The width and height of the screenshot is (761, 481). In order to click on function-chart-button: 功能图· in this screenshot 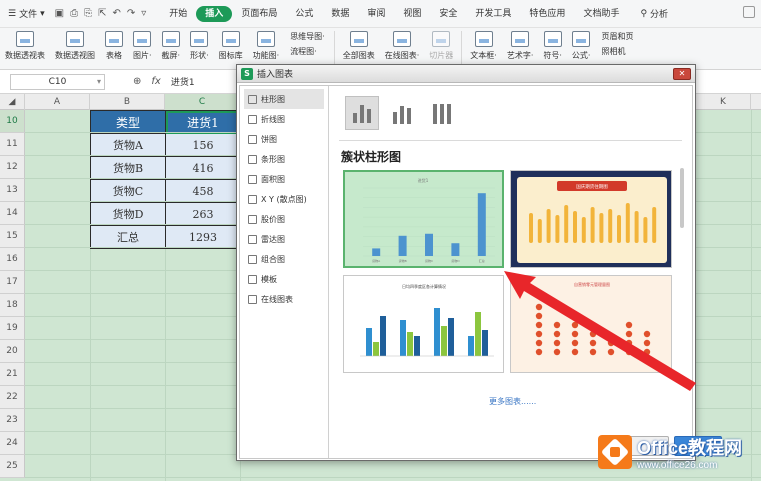, I will do `click(266, 46)`.